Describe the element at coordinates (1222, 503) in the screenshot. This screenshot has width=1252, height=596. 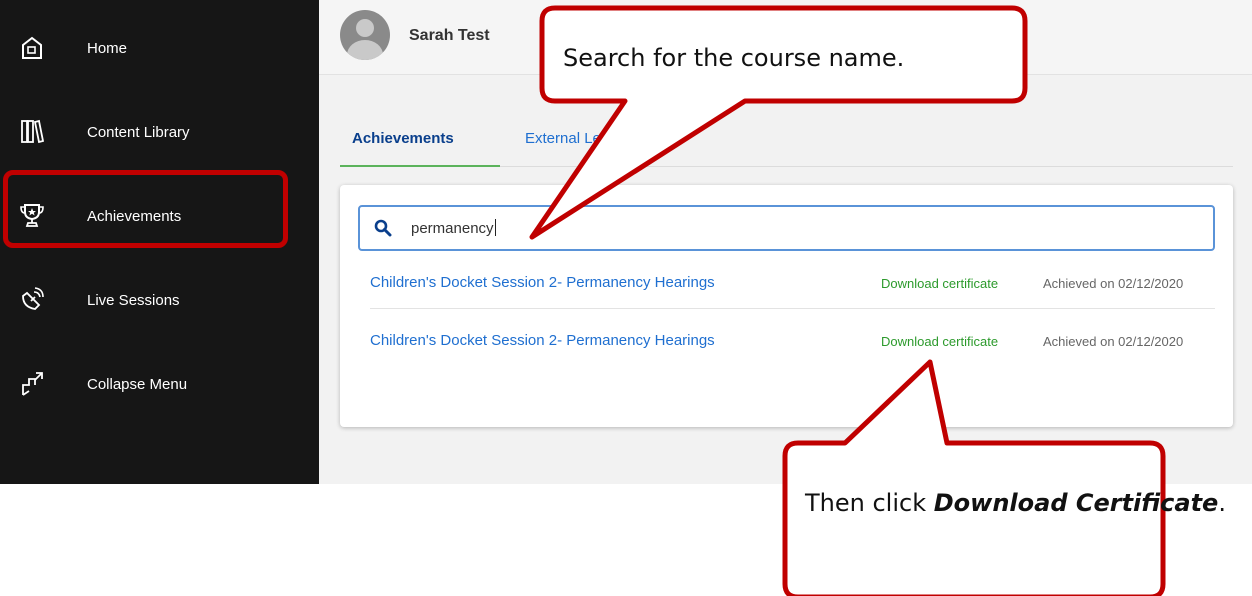
I see `callout-bottom-suffix: .` at that location.